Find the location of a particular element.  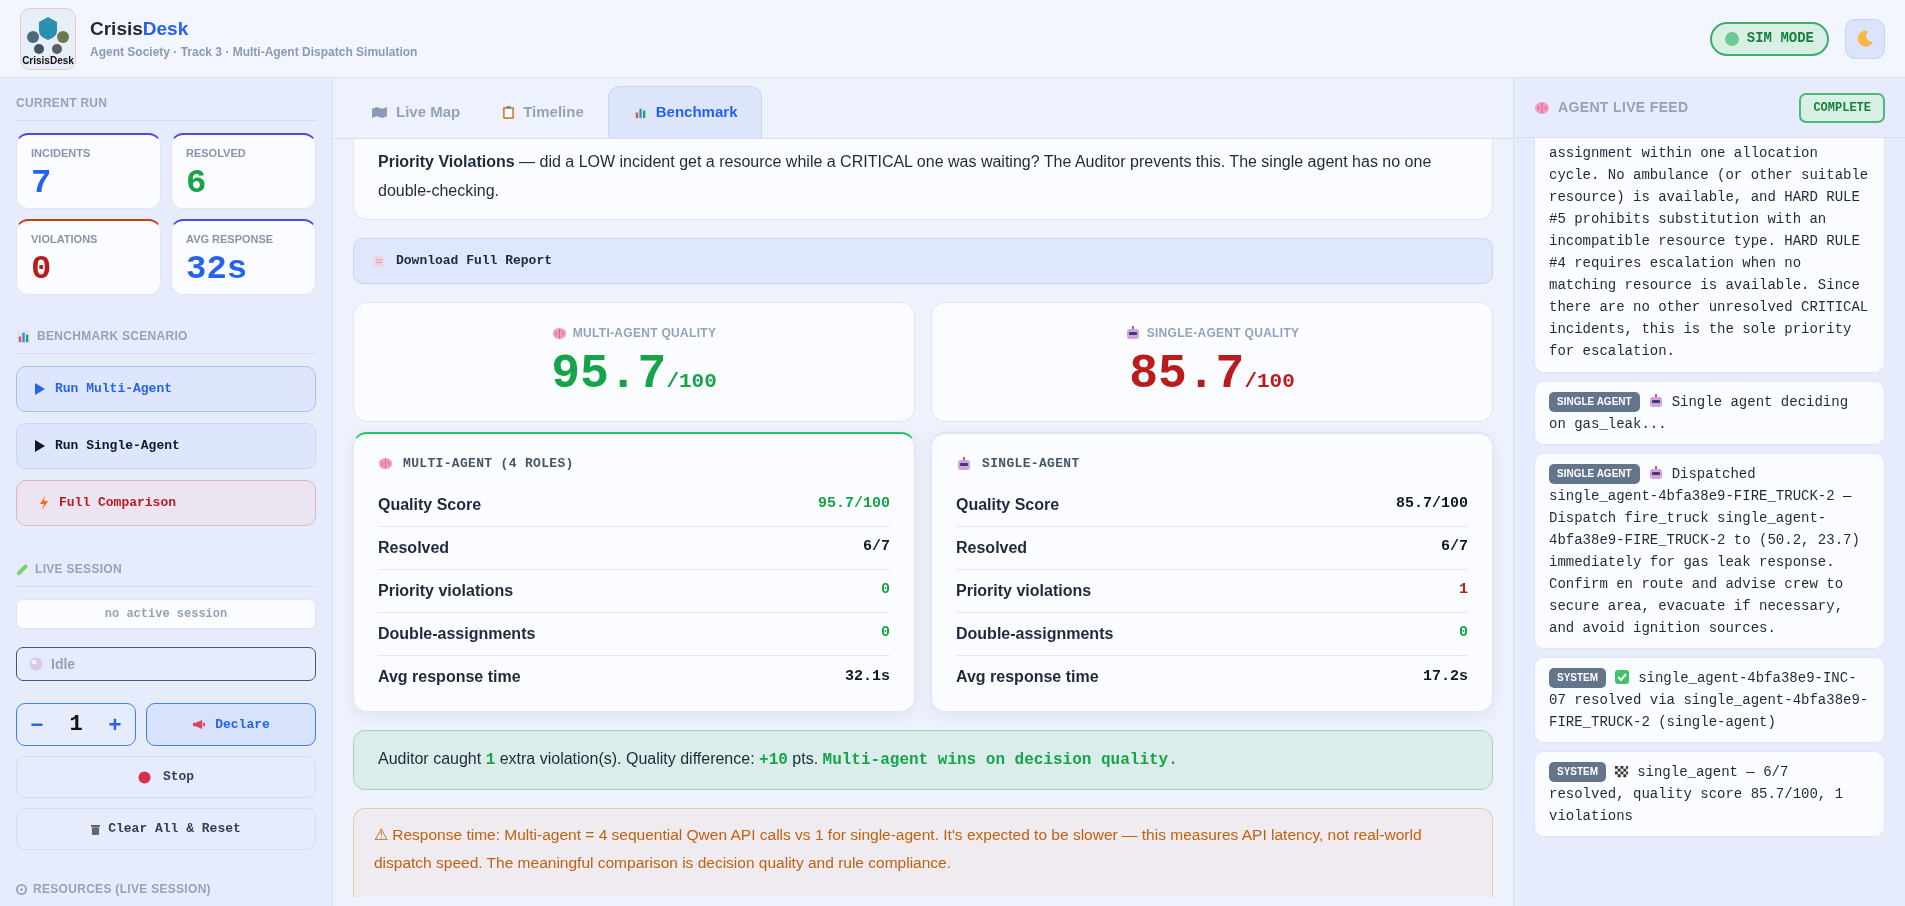

warning-note: ⚠ Response time: Multi-agent = 4 sequential Qwen API calls vs 1 for single-agent. It's expected to be slower — this measures API latency, not real-world dispatch speed. The meaningful comparison is decision quality and rule compliance. is located at coordinates (898, 848).